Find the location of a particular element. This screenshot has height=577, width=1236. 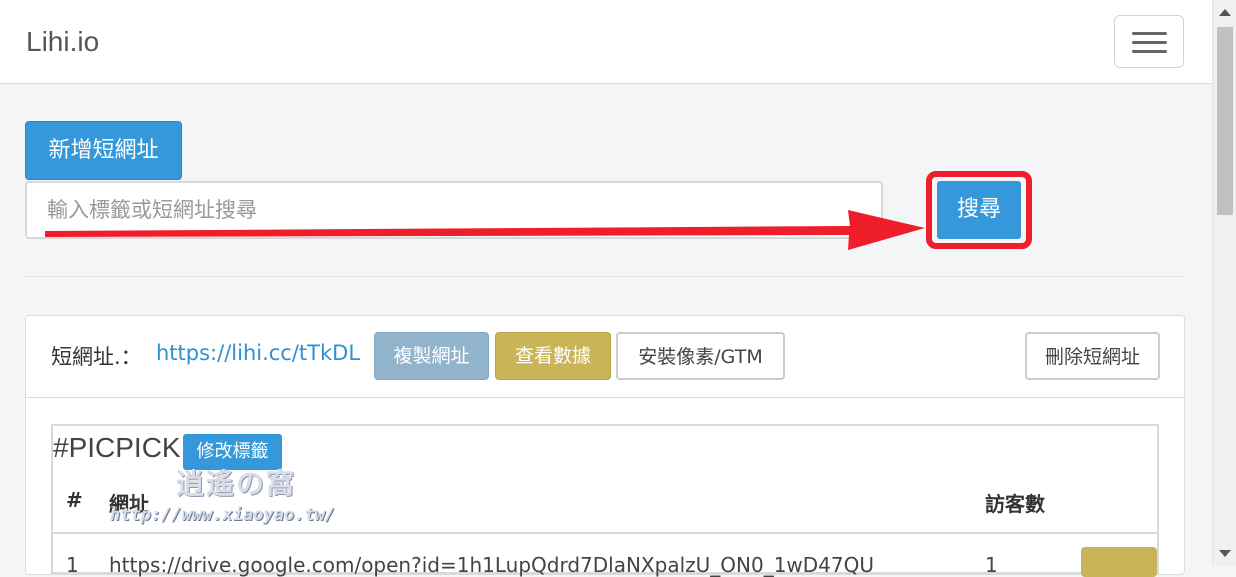

table-header-visits: 訪客數 is located at coordinates (1015, 504).